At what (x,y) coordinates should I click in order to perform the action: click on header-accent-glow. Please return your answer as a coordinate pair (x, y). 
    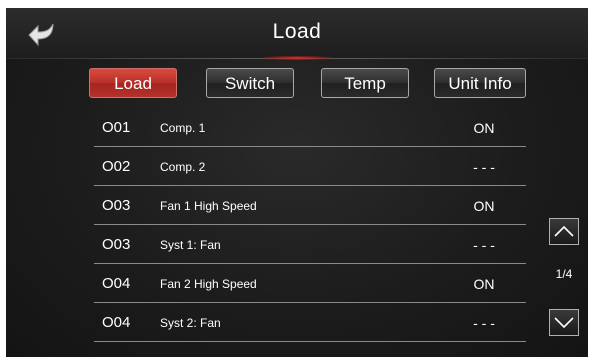
    Looking at the image, I should click on (297, 58).